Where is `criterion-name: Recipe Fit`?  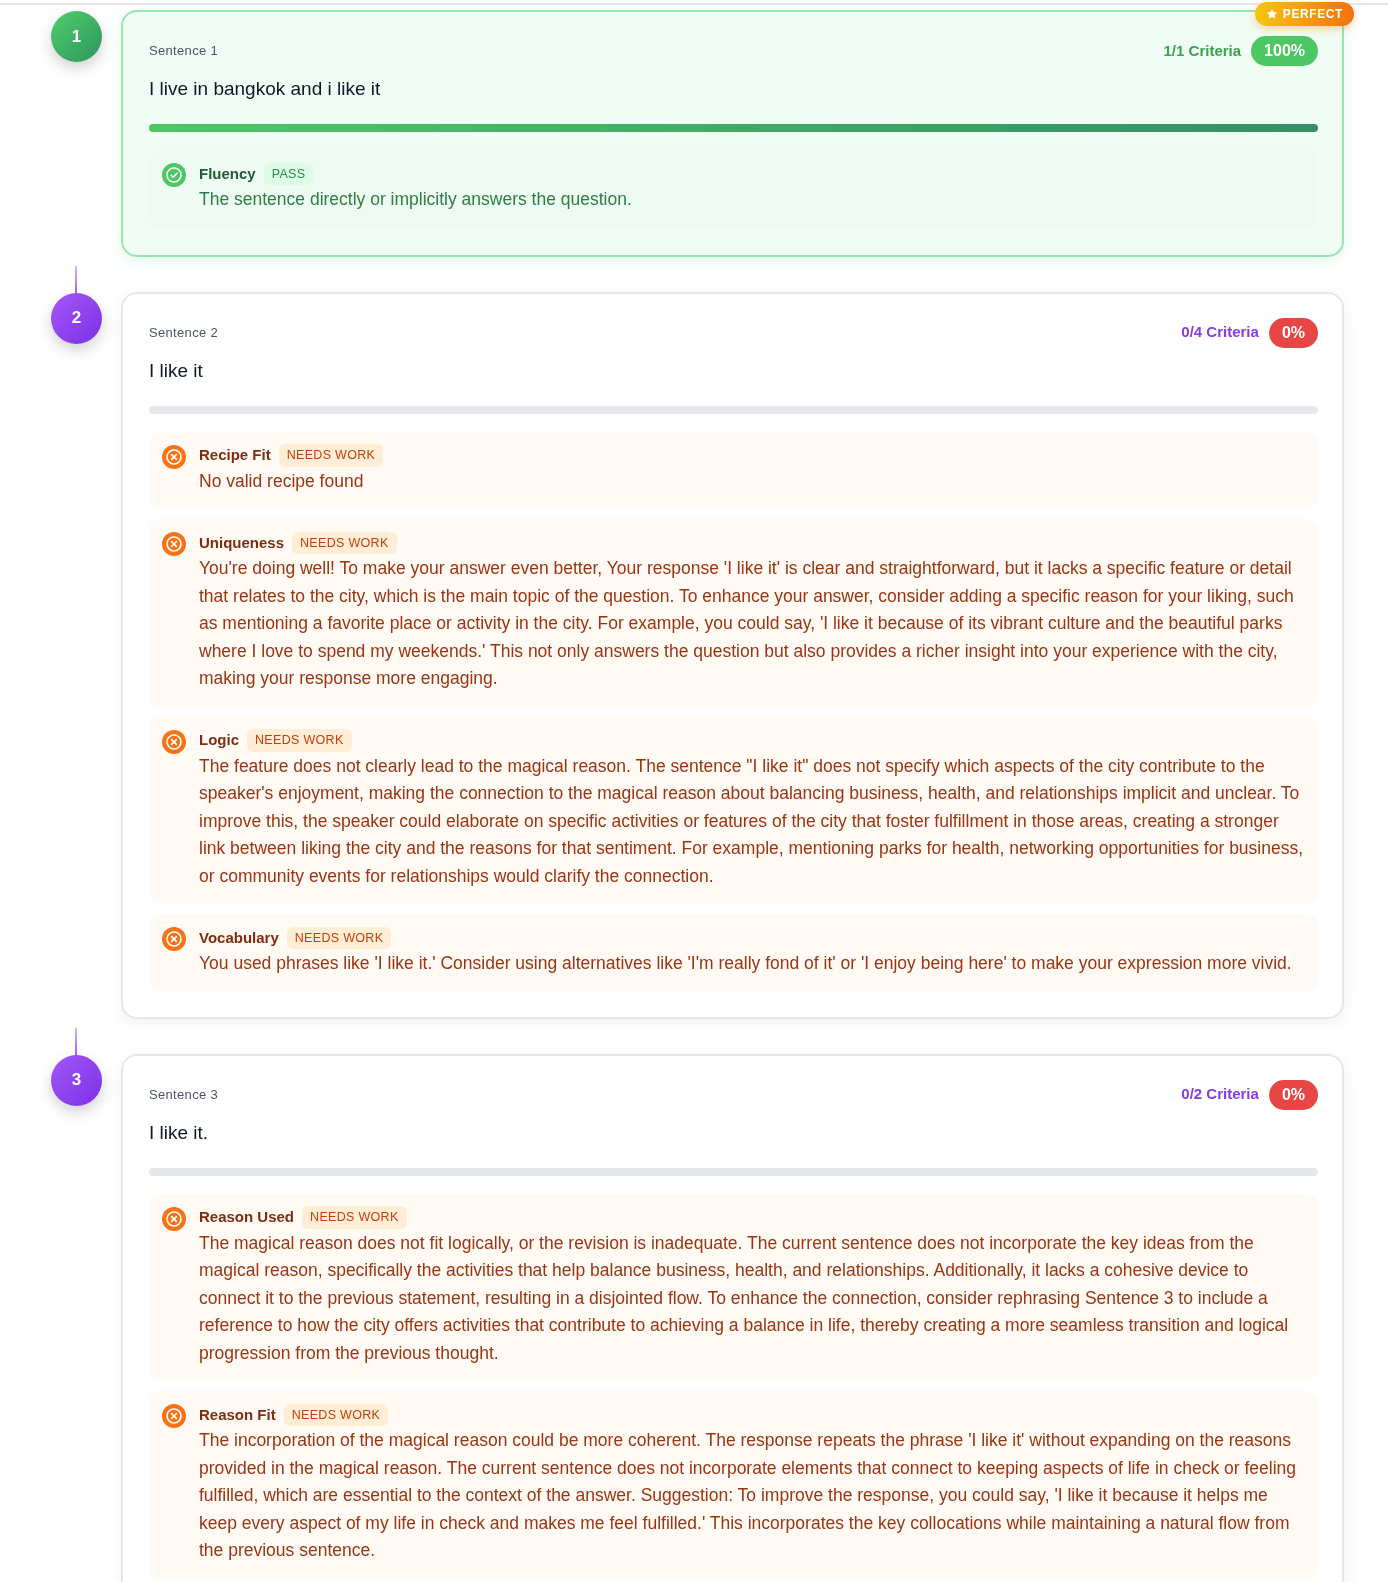 criterion-name: Recipe Fit is located at coordinates (235, 455).